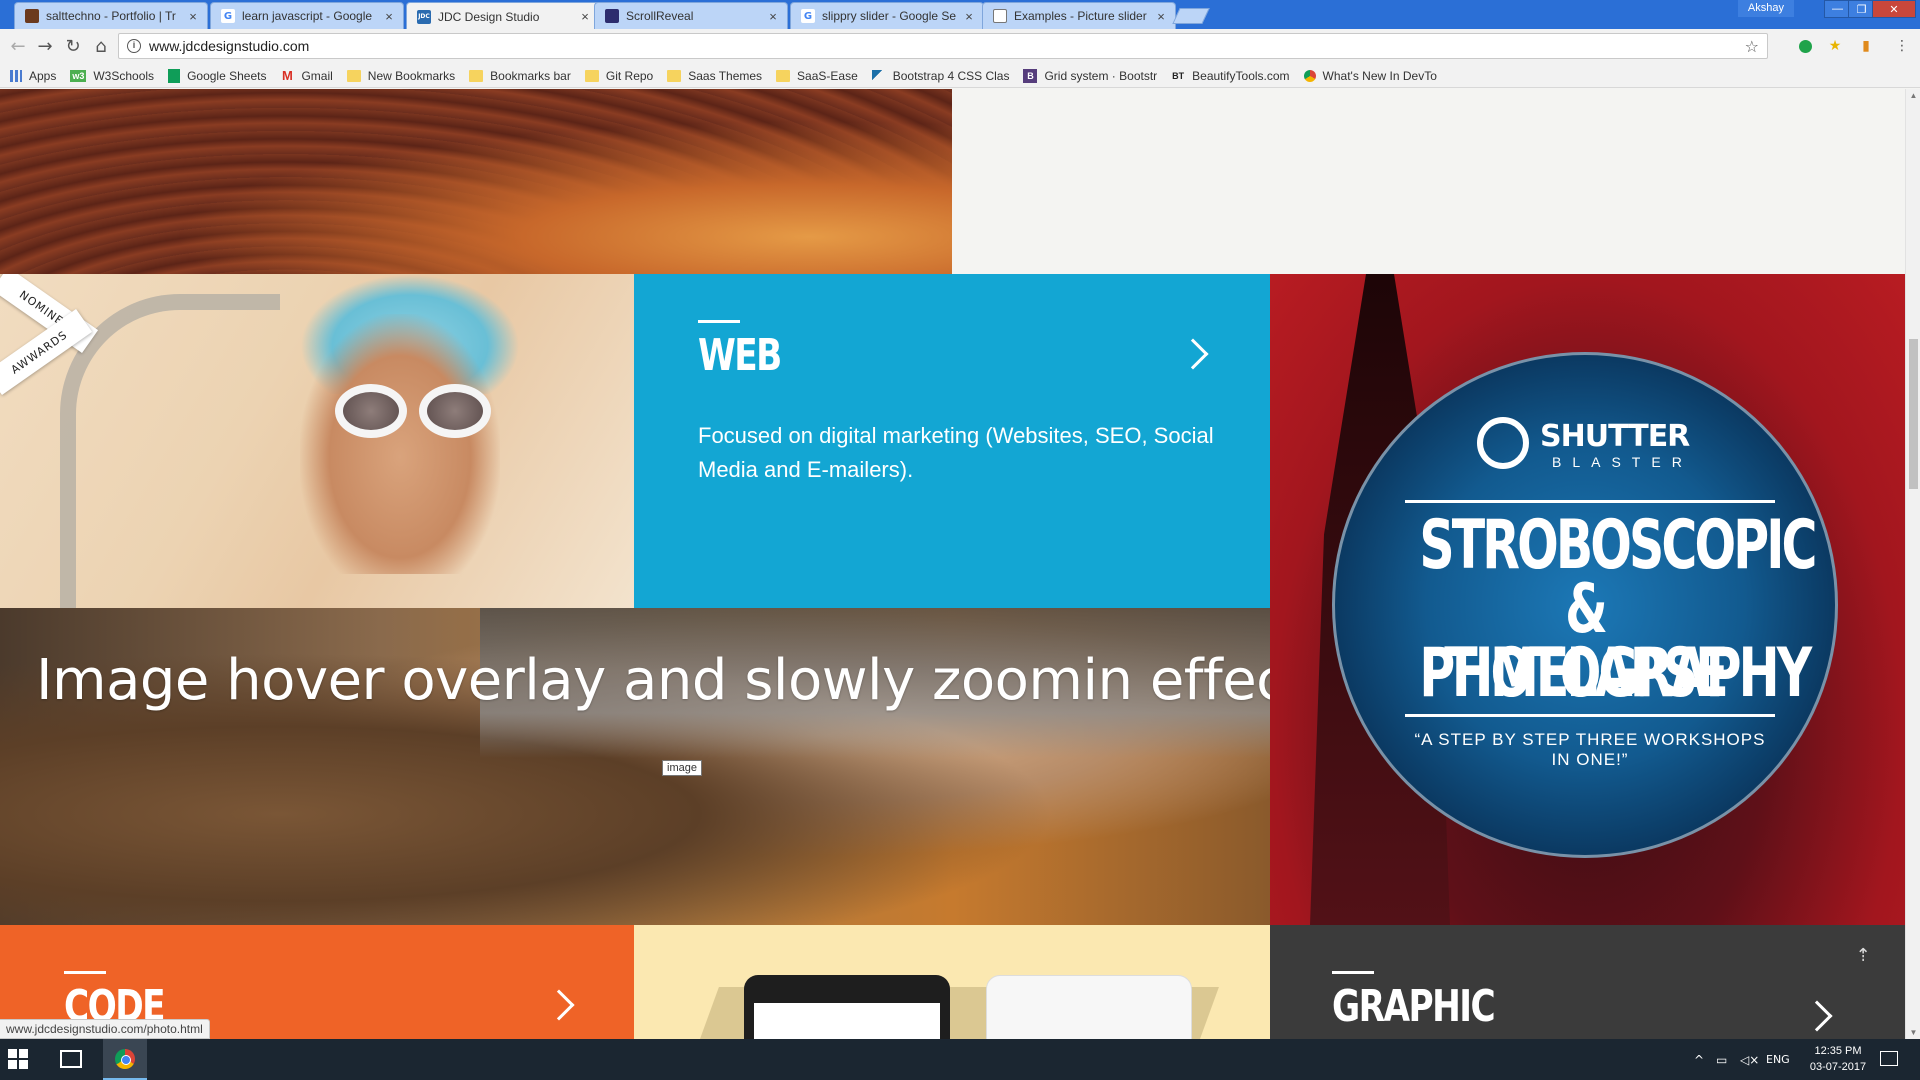 The image size is (1920, 1080). I want to click on new-tab-button, so click(1191, 16).